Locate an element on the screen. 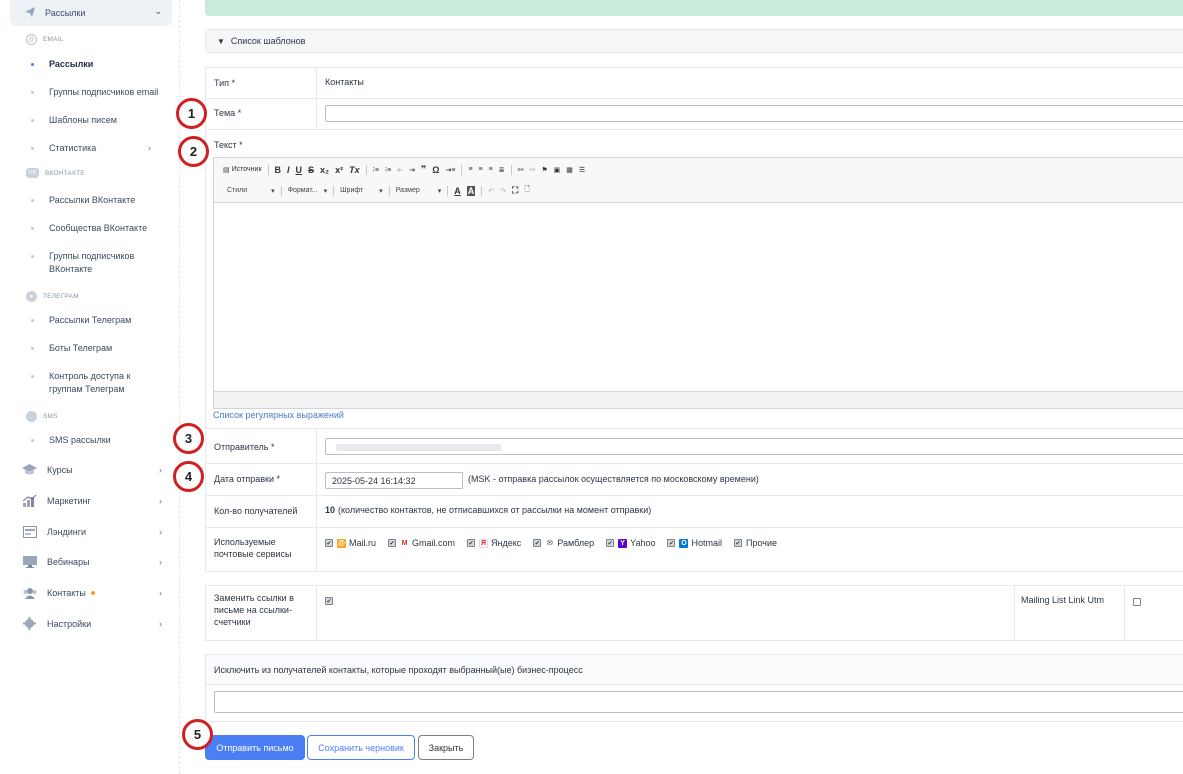 The height and width of the screenshot is (774, 1183). sidebar-menu-webinars: Вебинары › is located at coordinates (93, 561).